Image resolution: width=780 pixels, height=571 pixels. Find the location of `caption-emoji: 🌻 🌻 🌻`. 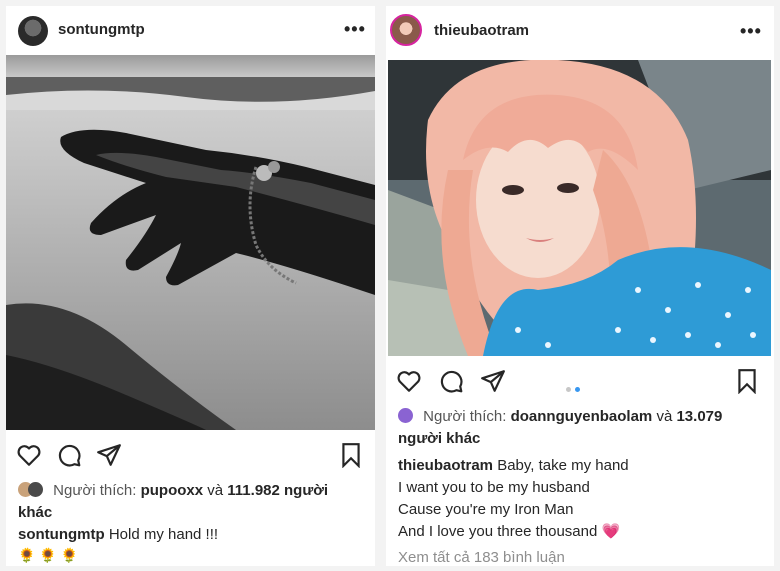

caption-emoji: 🌻 🌻 🌻 is located at coordinates (48, 555).